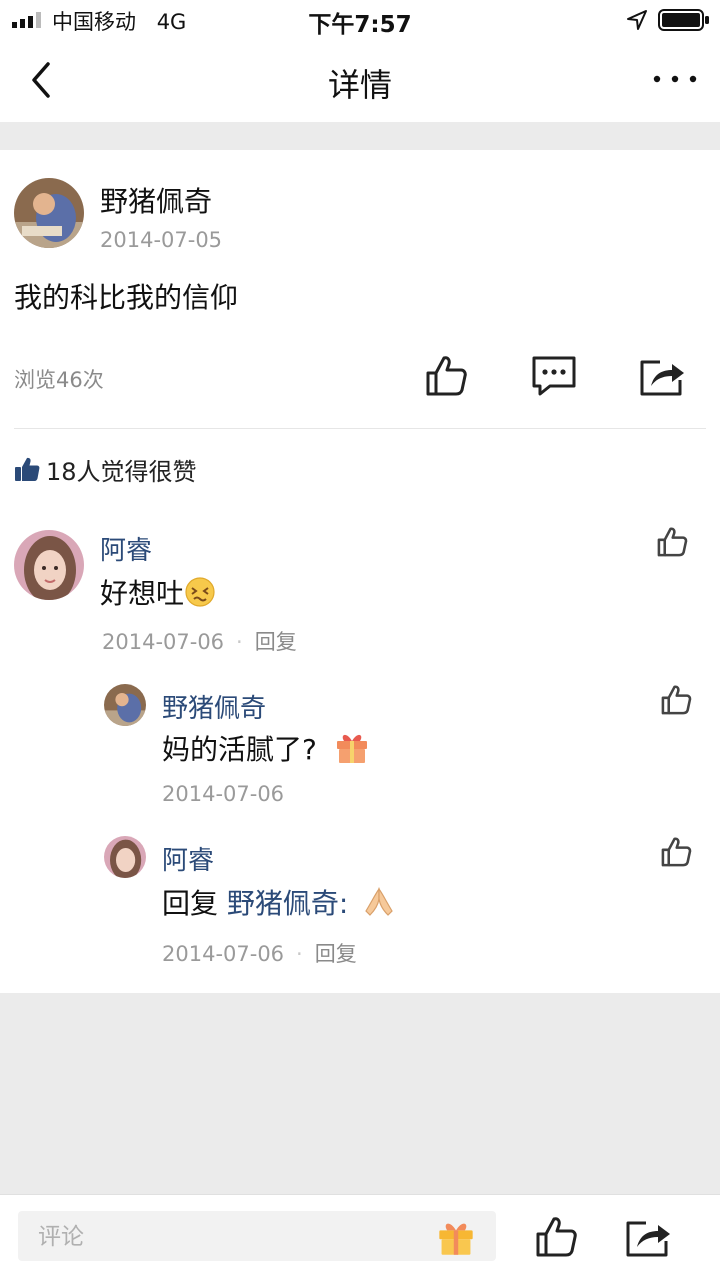 The height and width of the screenshot is (1281, 720). What do you see at coordinates (27, 469) in the screenshot?
I see `thumbs-up-filled-icon` at bounding box center [27, 469].